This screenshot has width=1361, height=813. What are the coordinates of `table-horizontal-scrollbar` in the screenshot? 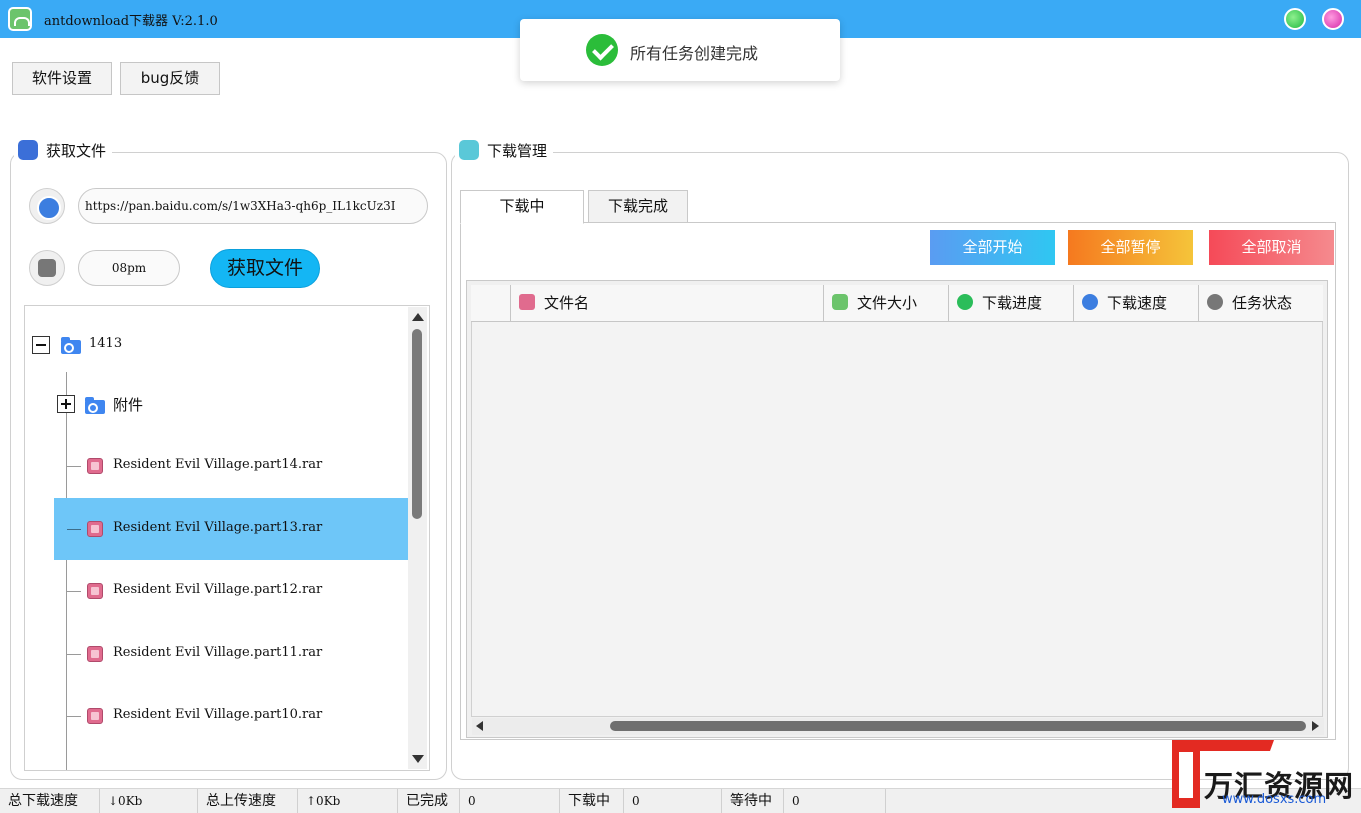 It's located at (898, 726).